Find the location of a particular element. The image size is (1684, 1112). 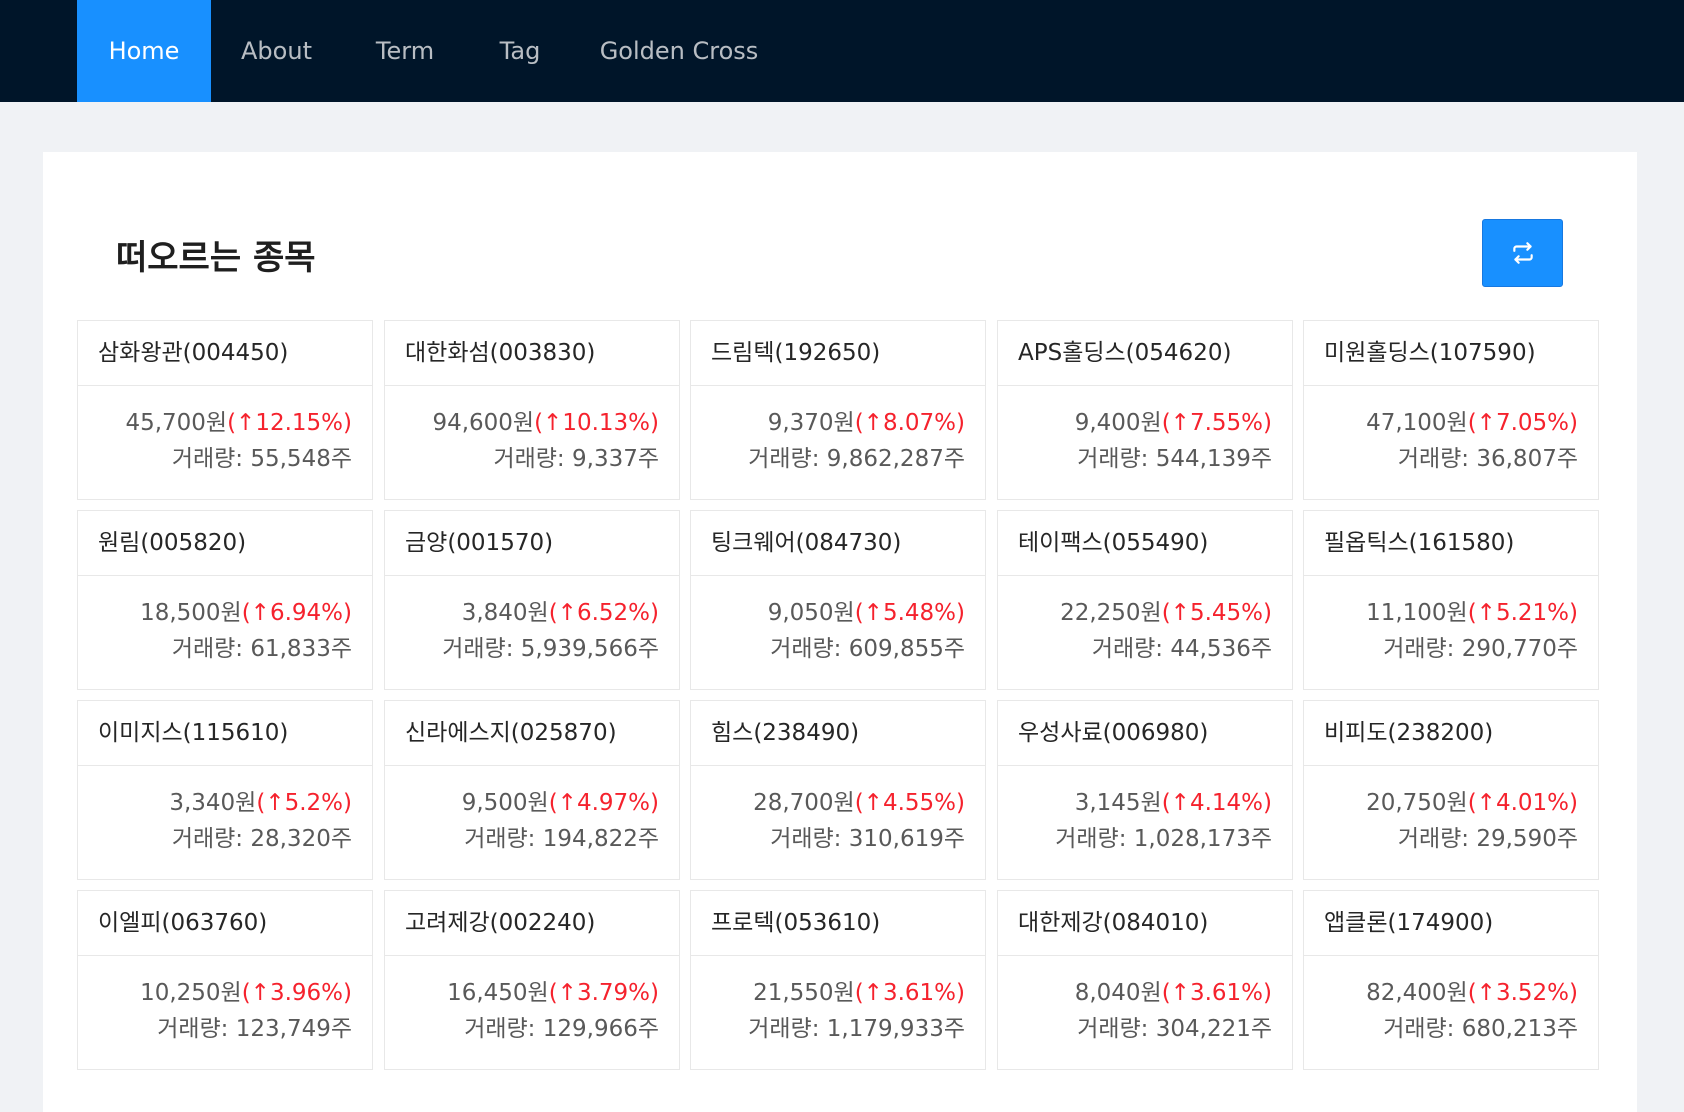

price-line: 10,250원(↑3.96%) is located at coordinates (225, 993).